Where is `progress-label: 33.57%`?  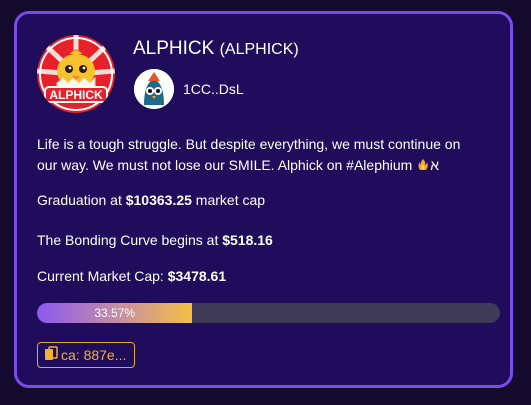
progress-label: 33.57% is located at coordinates (115, 313).